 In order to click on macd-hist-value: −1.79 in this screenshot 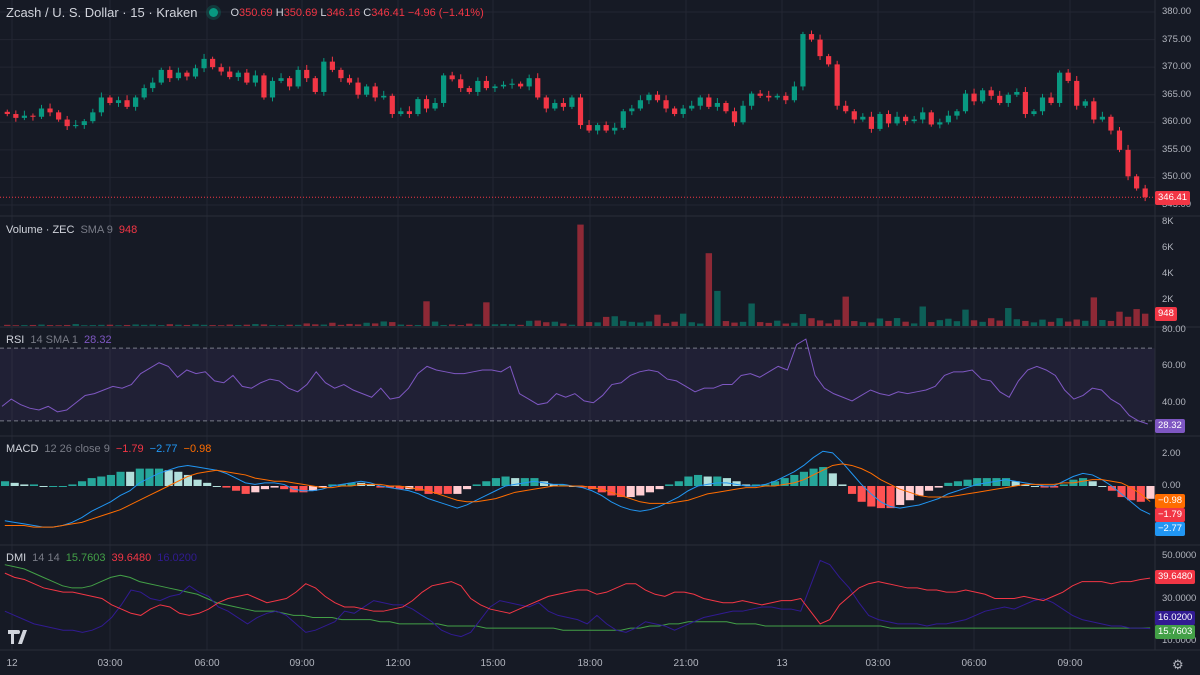, I will do `click(129, 449)`.